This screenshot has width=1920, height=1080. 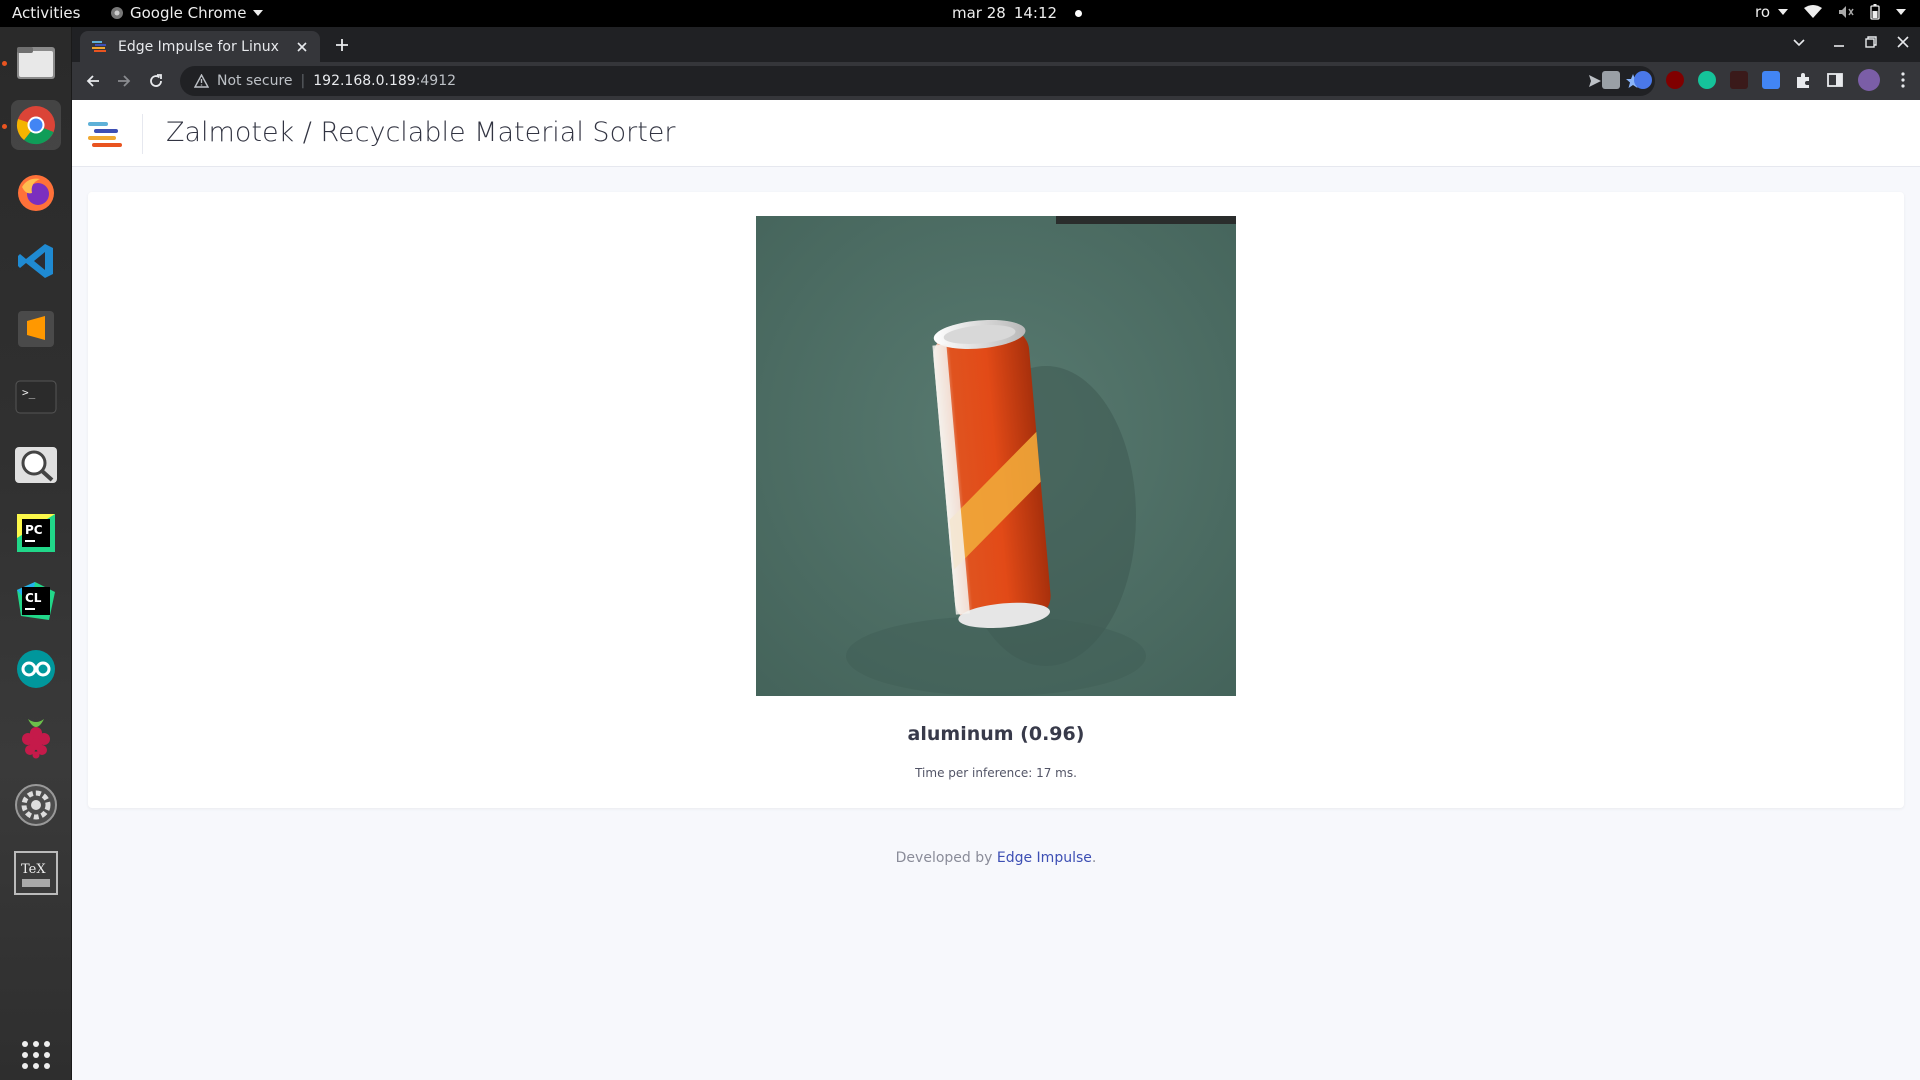 I want to click on minimize-icon, so click(x=1839, y=42).